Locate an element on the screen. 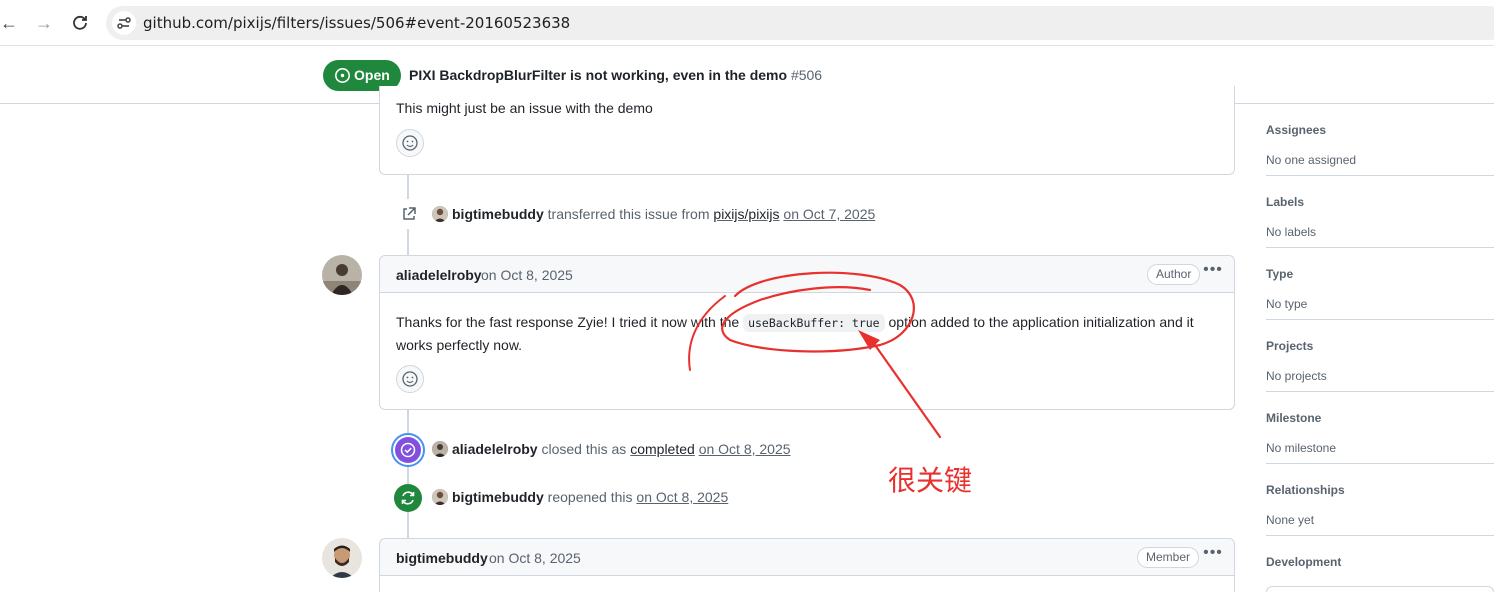  closed-event-icon is located at coordinates (408, 450).